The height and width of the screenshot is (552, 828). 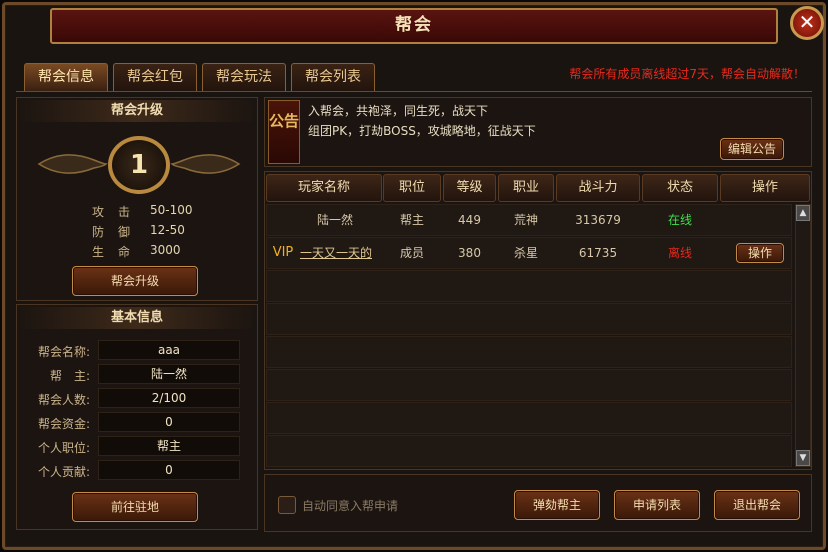 What do you see at coordinates (63, 424) in the screenshot?
I see `info-label-funds: 帮会资金:` at bounding box center [63, 424].